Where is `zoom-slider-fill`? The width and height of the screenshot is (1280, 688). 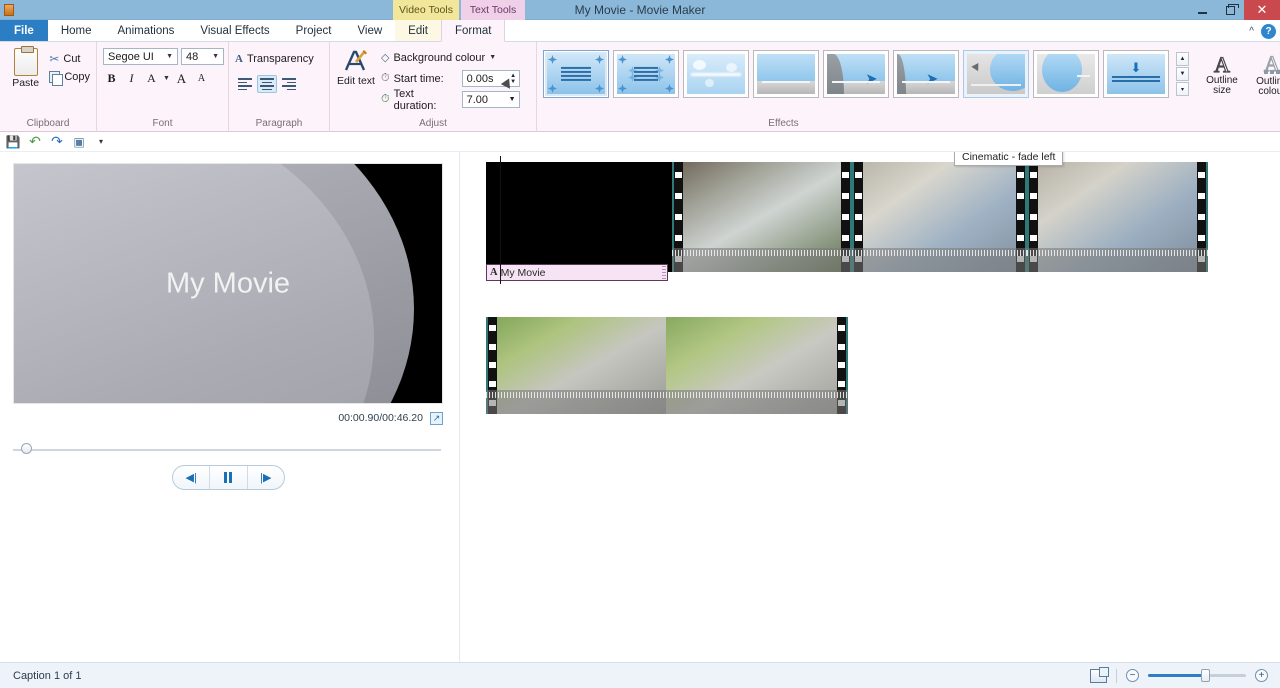 zoom-slider-fill is located at coordinates (1177, 675).